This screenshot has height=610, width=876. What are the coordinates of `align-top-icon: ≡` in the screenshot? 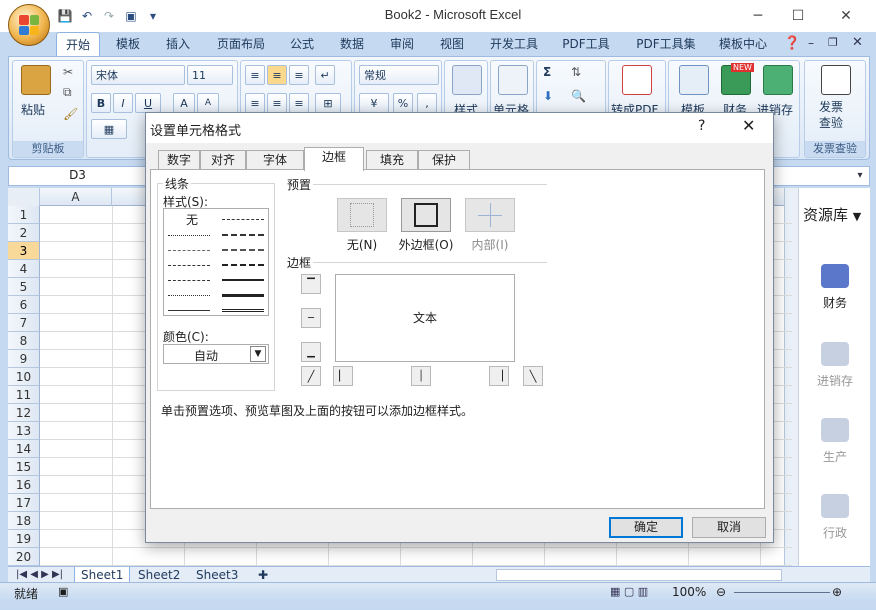 It's located at (255, 75).